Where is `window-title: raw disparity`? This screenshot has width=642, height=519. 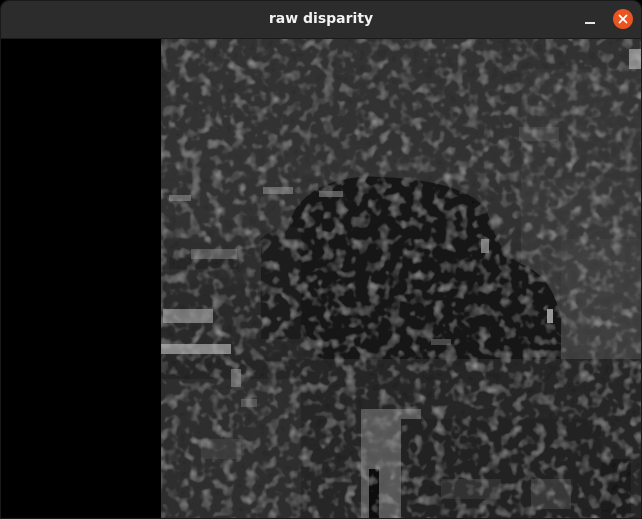 window-title: raw disparity is located at coordinates (321, 19).